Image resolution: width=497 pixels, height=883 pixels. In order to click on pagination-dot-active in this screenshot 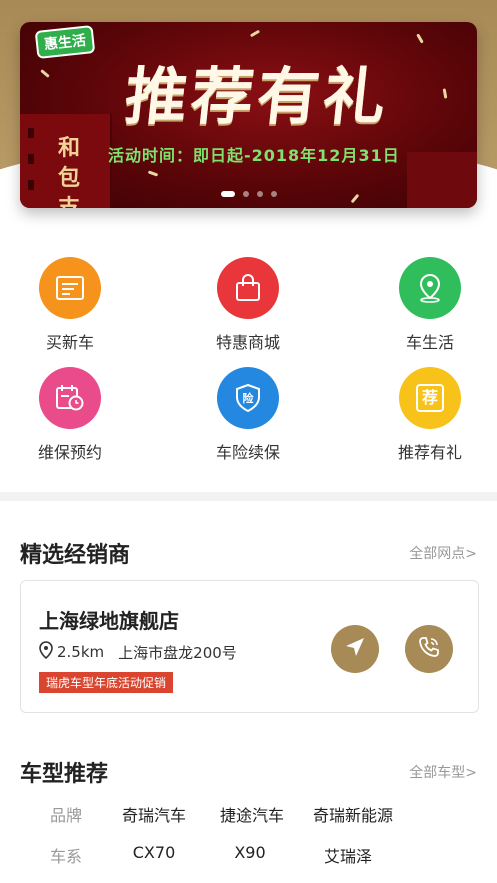, I will do `click(227, 194)`.